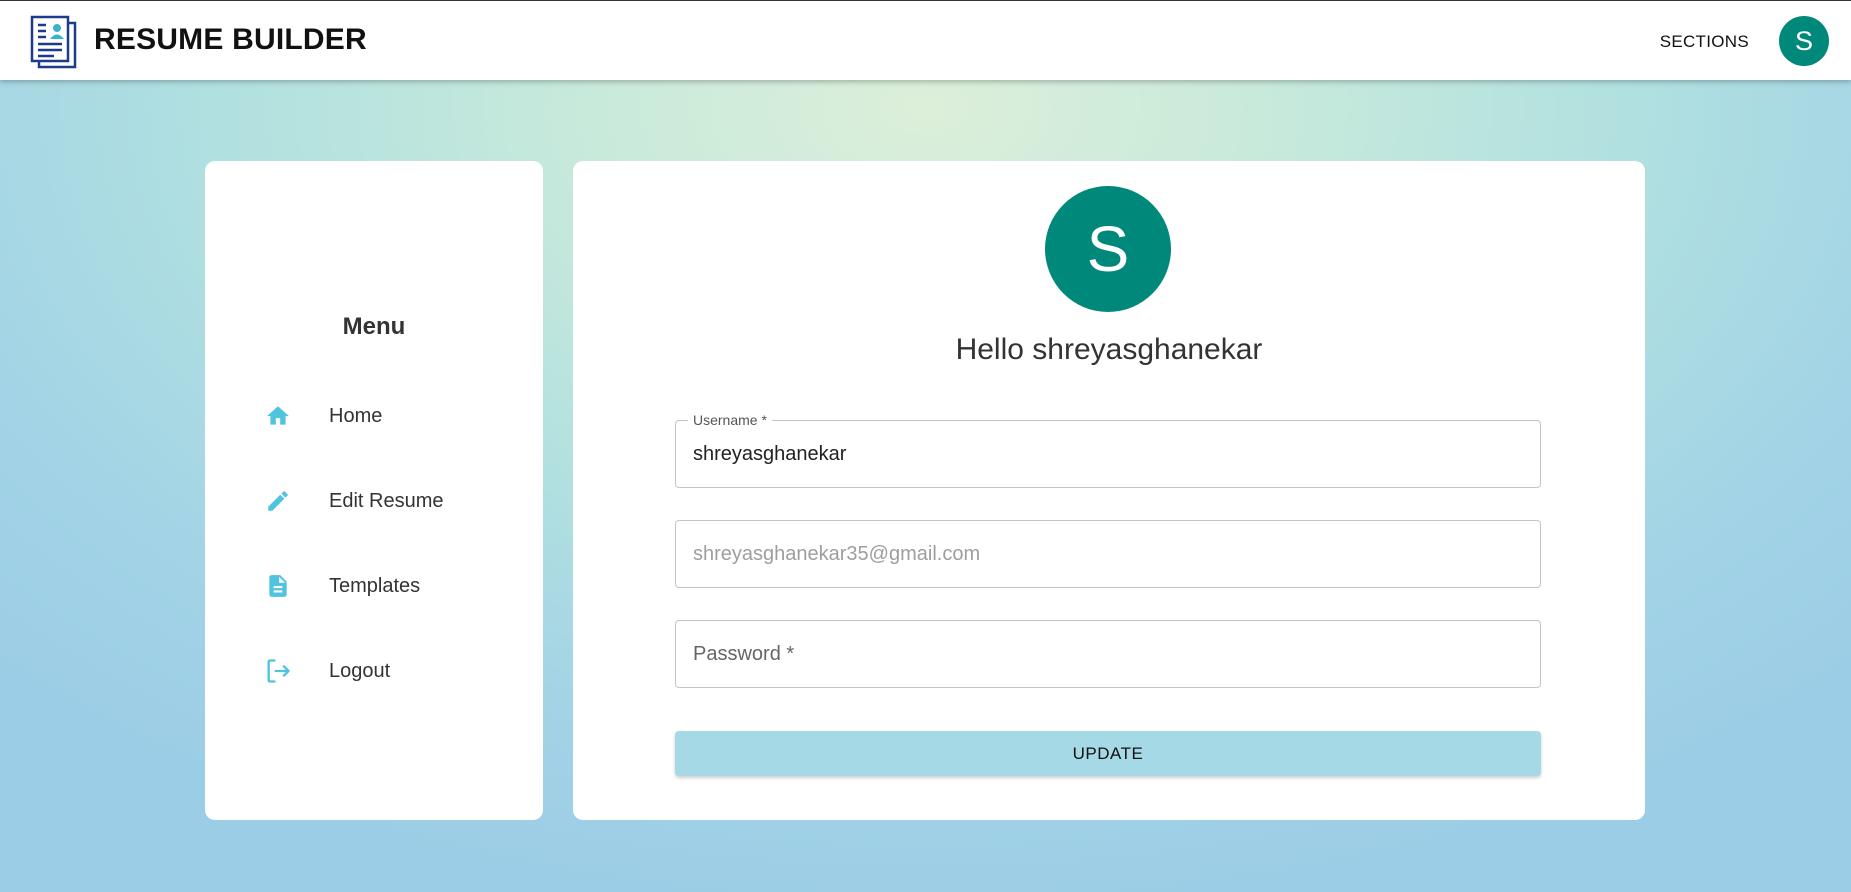 The width and height of the screenshot is (1851, 892). Describe the element at coordinates (54, 42) in the screenshot. I see `resume-logo-icon` at that location.